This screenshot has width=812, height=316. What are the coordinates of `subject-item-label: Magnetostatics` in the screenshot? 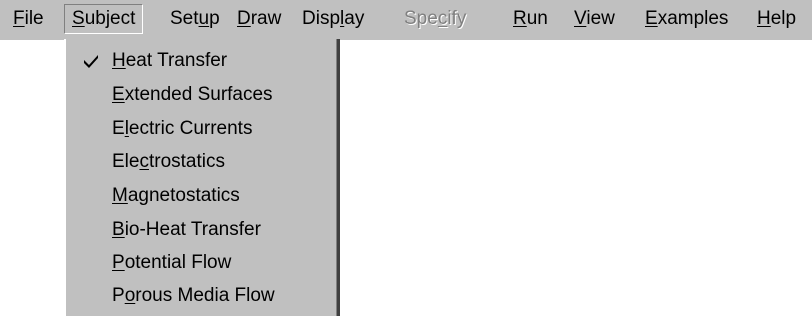 It's located at (176, 195).